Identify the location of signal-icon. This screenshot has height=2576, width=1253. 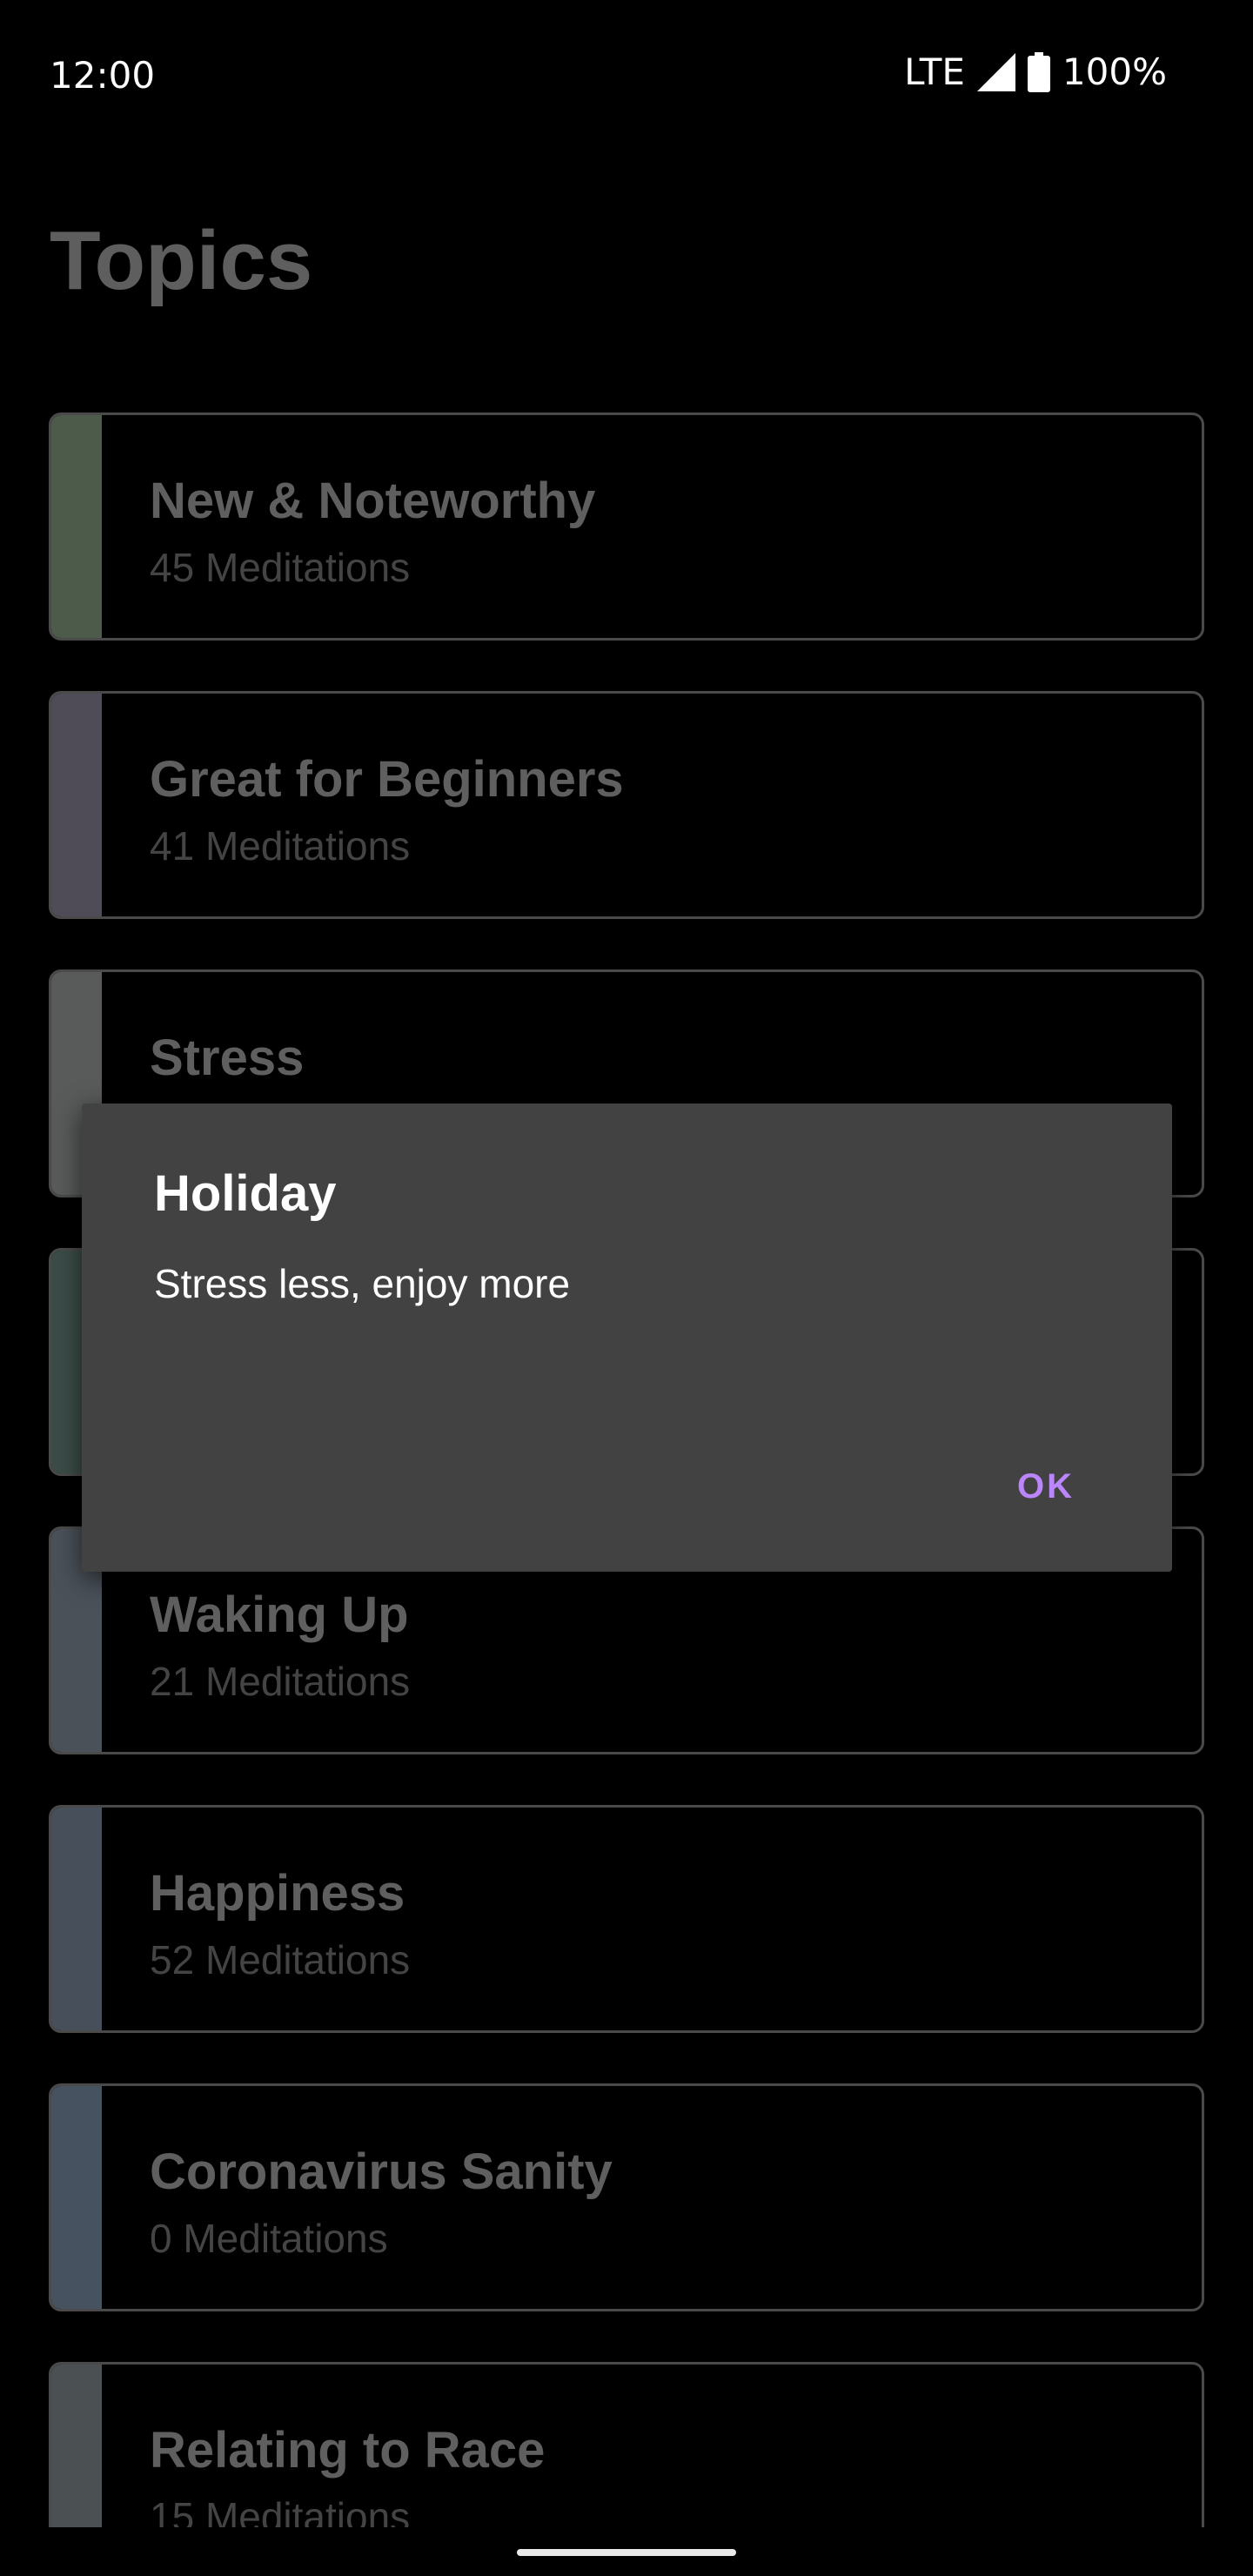
(996, 71).